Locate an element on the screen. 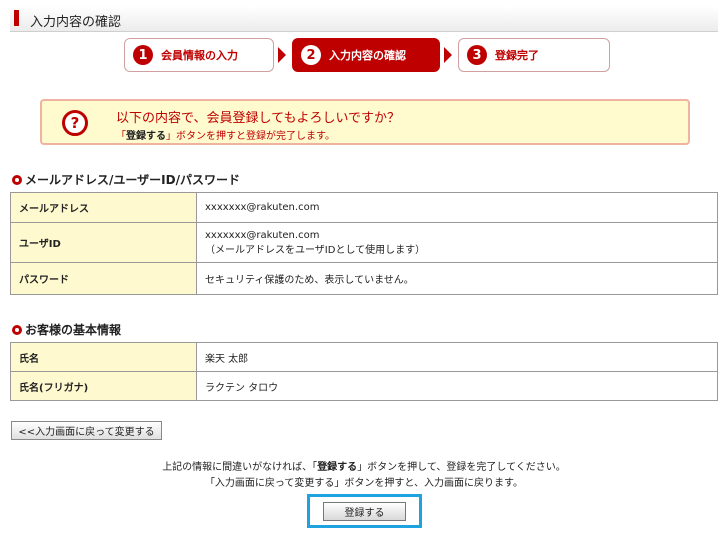 Image resolution: width=728 pixels, height=535 pixels. notice-post: 」ボタンを押して、登録を完了してください。 is located at coordinates (461, 467).